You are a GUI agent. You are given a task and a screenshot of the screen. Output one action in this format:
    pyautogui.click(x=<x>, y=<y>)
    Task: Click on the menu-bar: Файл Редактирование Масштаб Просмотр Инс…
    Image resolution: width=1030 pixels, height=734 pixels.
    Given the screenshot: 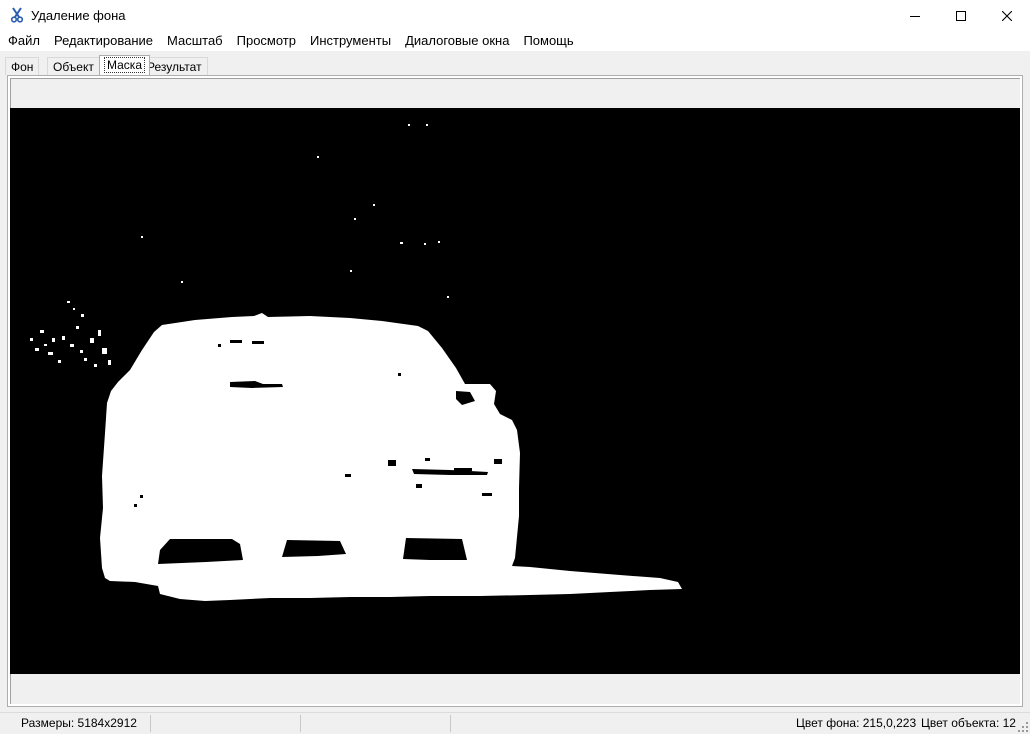 What is the action you would take?
    pyautogui.click(x=515, y=41)
    